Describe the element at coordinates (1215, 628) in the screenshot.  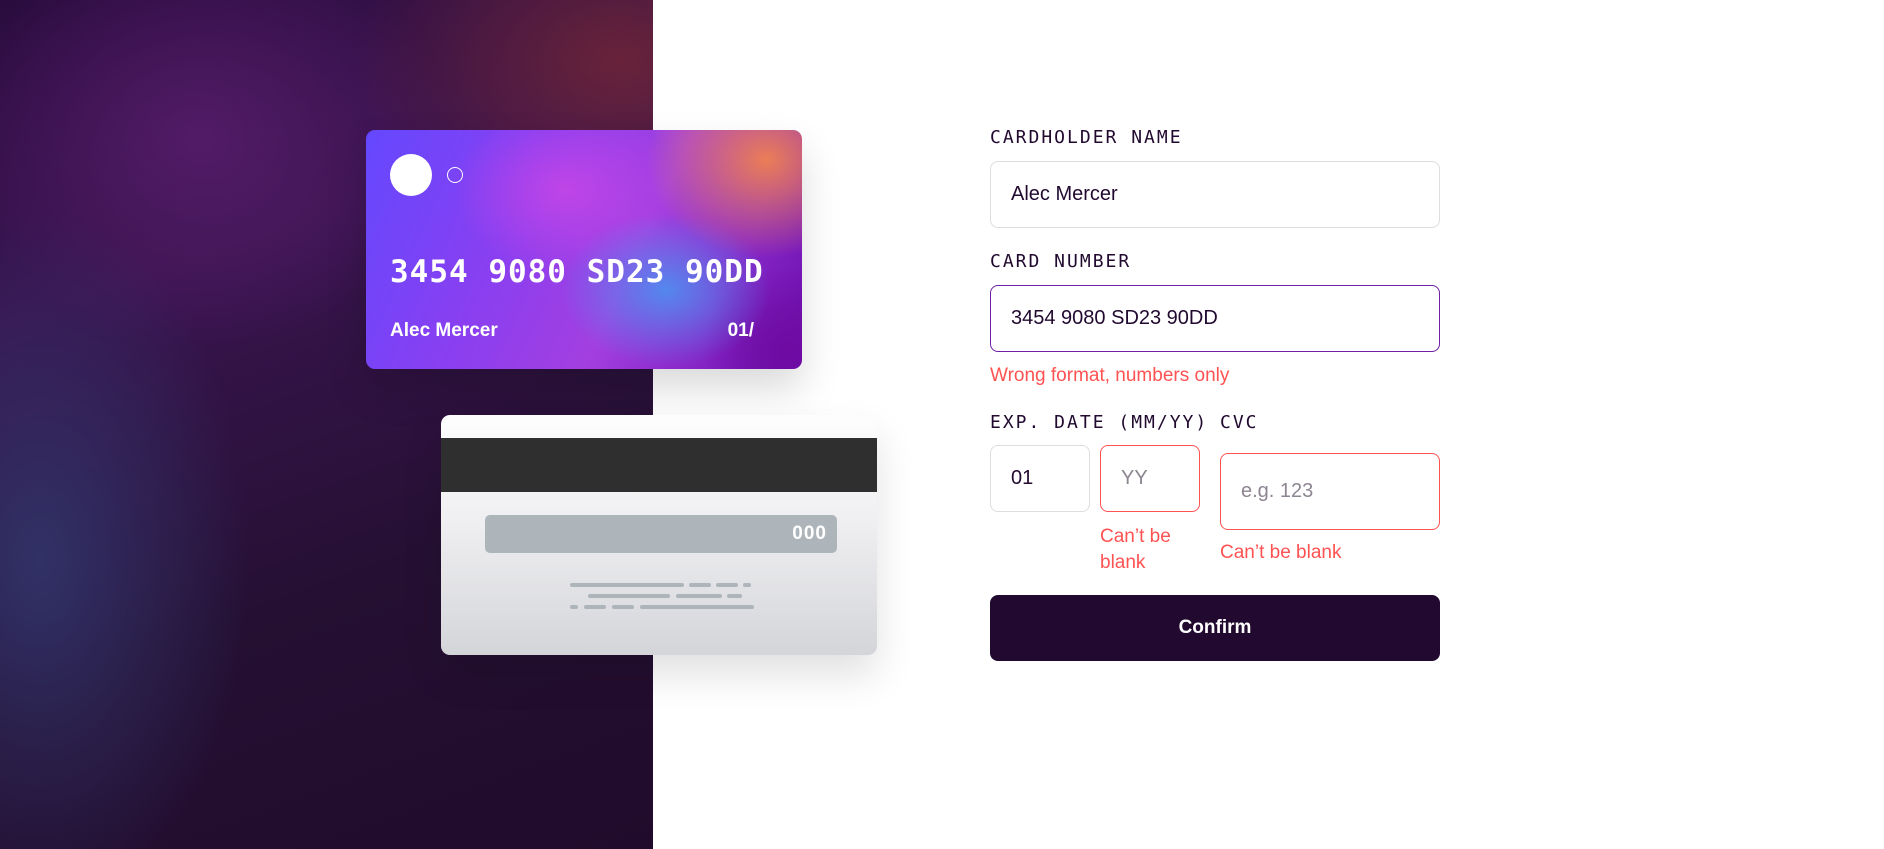
I see `confirm-button: Confirm` at that location.